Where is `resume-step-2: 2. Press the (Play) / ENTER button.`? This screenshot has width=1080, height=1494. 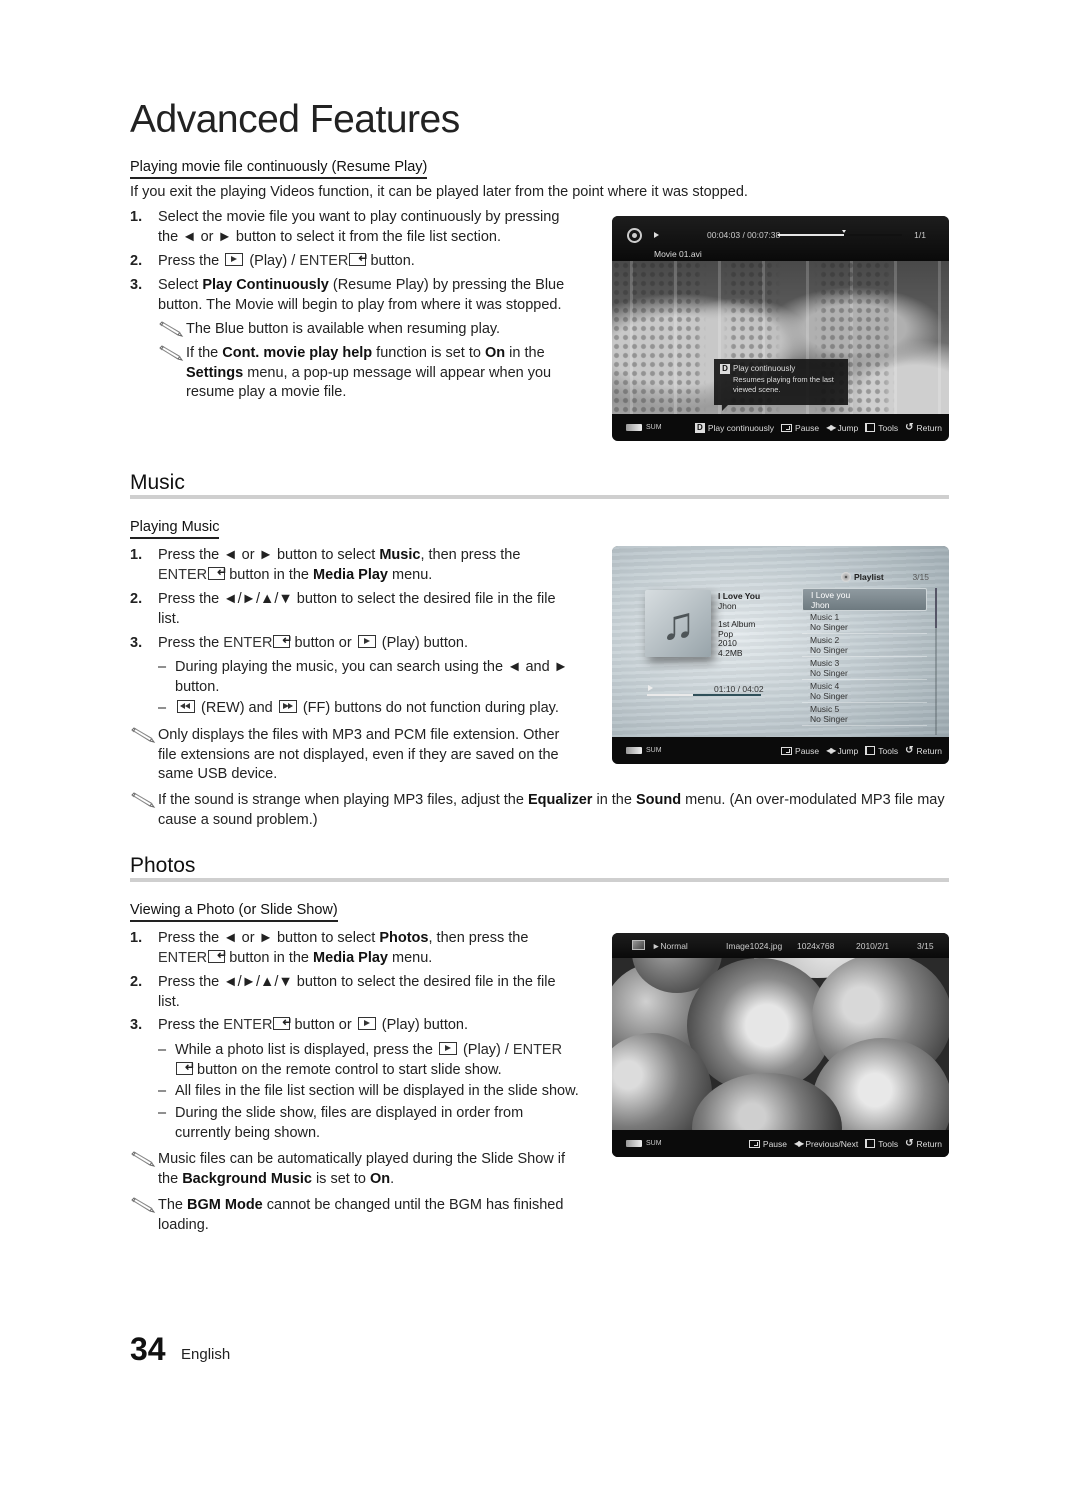
resume-step-2: 2. Press the (Play) / ENTER button. is located at coordinates (360, 260).